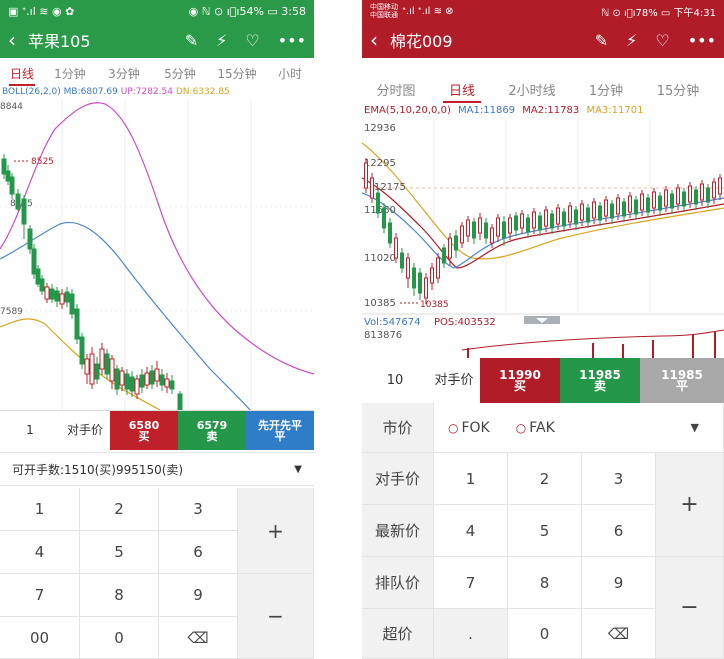 This screenshot has width=724, height=659. Describe the element at coordinates (398, 634) in the screenshot. I see `side-over-price: 超价` at that location.